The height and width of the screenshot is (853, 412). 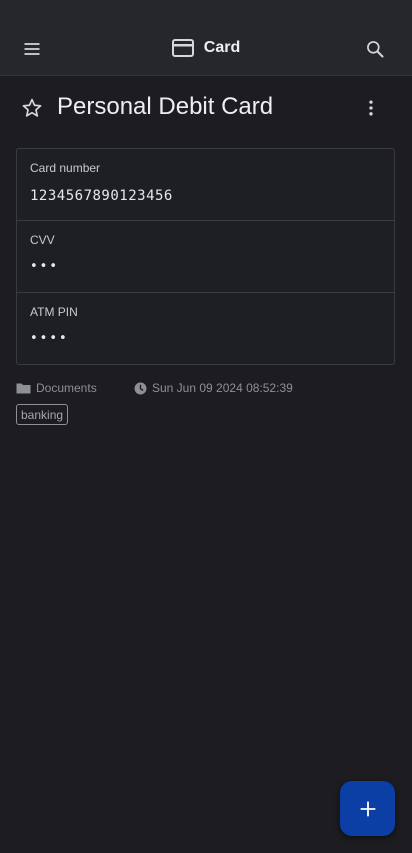 I want to click on credit-card-icon, so click(x=182, y=48).